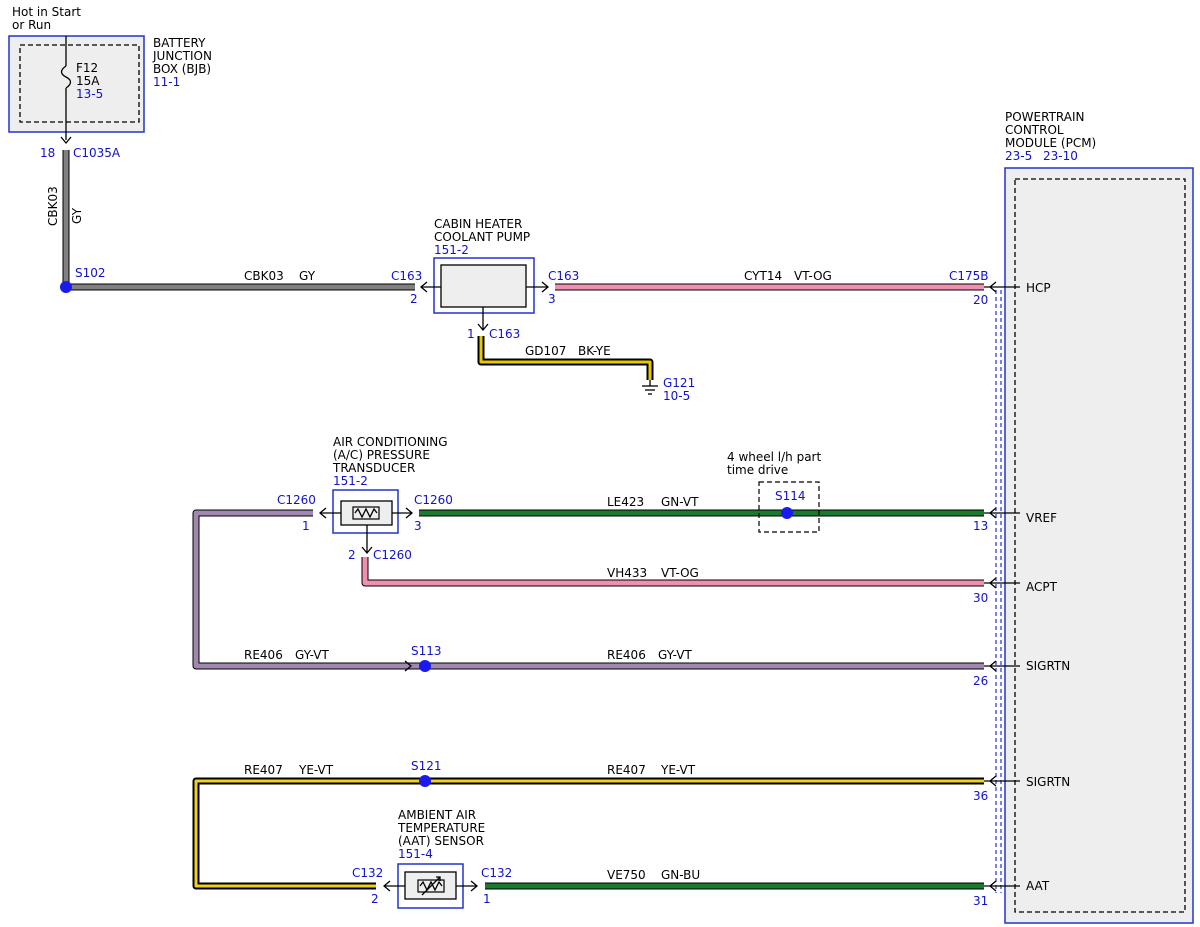  Describe the element at coordinates (790, 496) in the screenshot. I see `splice-s114-label: S114` at that location.